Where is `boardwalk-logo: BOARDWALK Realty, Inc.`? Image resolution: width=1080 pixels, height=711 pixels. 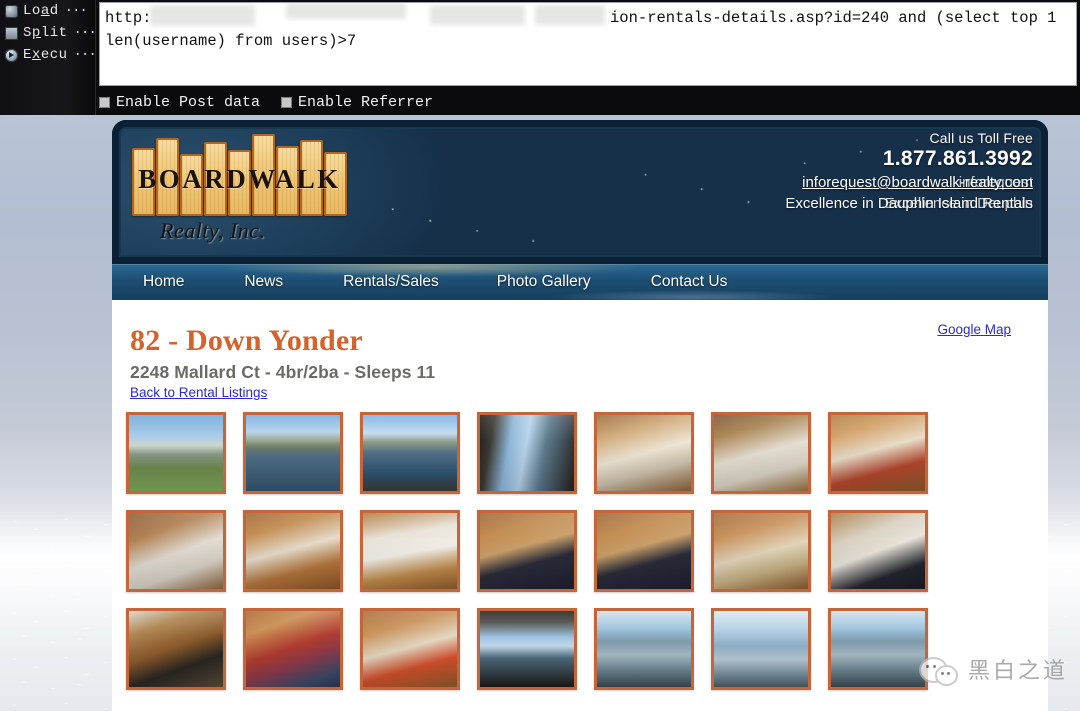
boardwalk-logo: BOARDWALK Realty, Inc. is located at coordinates (239, 192).